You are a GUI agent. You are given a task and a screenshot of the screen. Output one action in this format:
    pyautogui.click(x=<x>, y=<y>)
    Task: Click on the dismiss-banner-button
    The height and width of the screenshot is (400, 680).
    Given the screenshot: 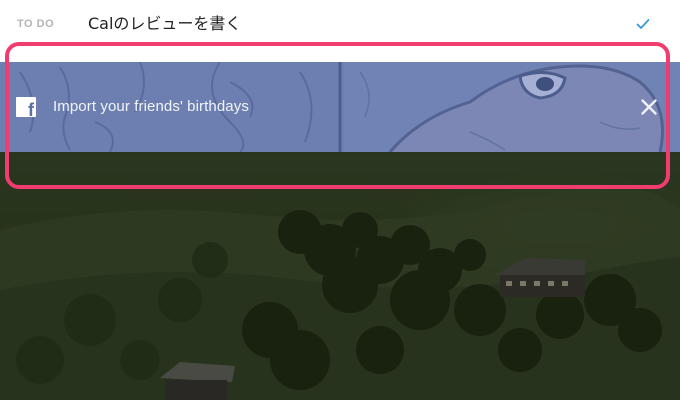 What is the action you would take?
    pyautogui.click(x=649, y=107)
    